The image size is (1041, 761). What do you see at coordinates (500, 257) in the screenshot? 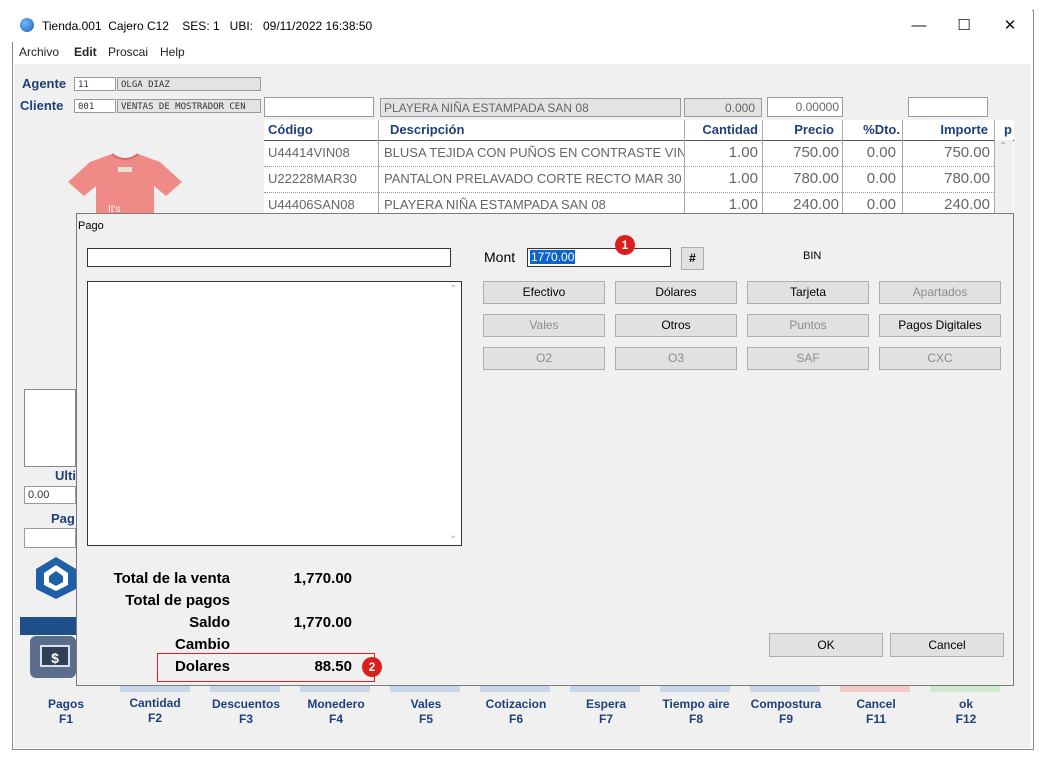
I see `mont-label: Mont` at bounding box center [500, 257].